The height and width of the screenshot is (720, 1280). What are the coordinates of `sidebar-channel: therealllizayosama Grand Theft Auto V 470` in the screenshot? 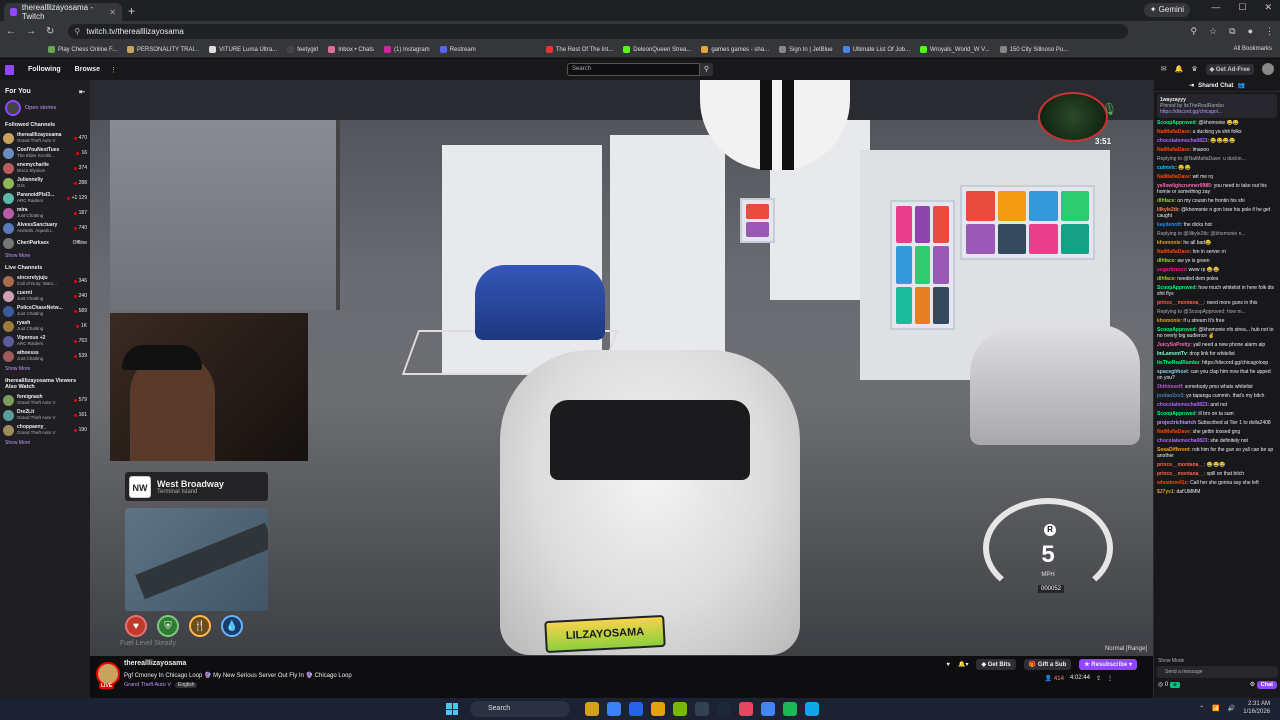 It's located at (45, 138).